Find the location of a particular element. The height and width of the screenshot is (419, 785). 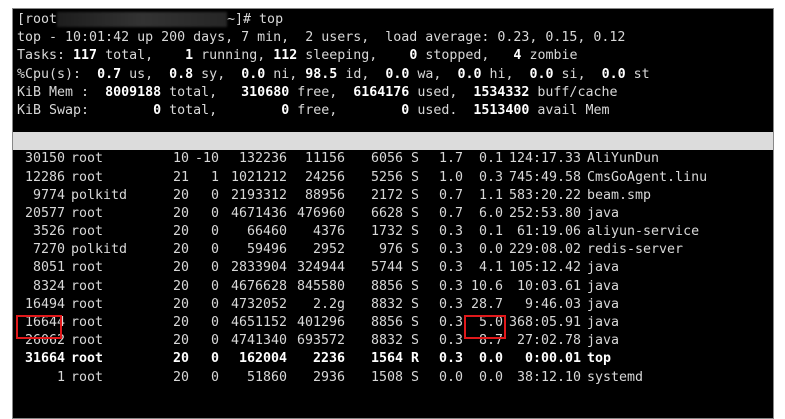

summary-segment: 0.7 is located at coordinates (109, 74).